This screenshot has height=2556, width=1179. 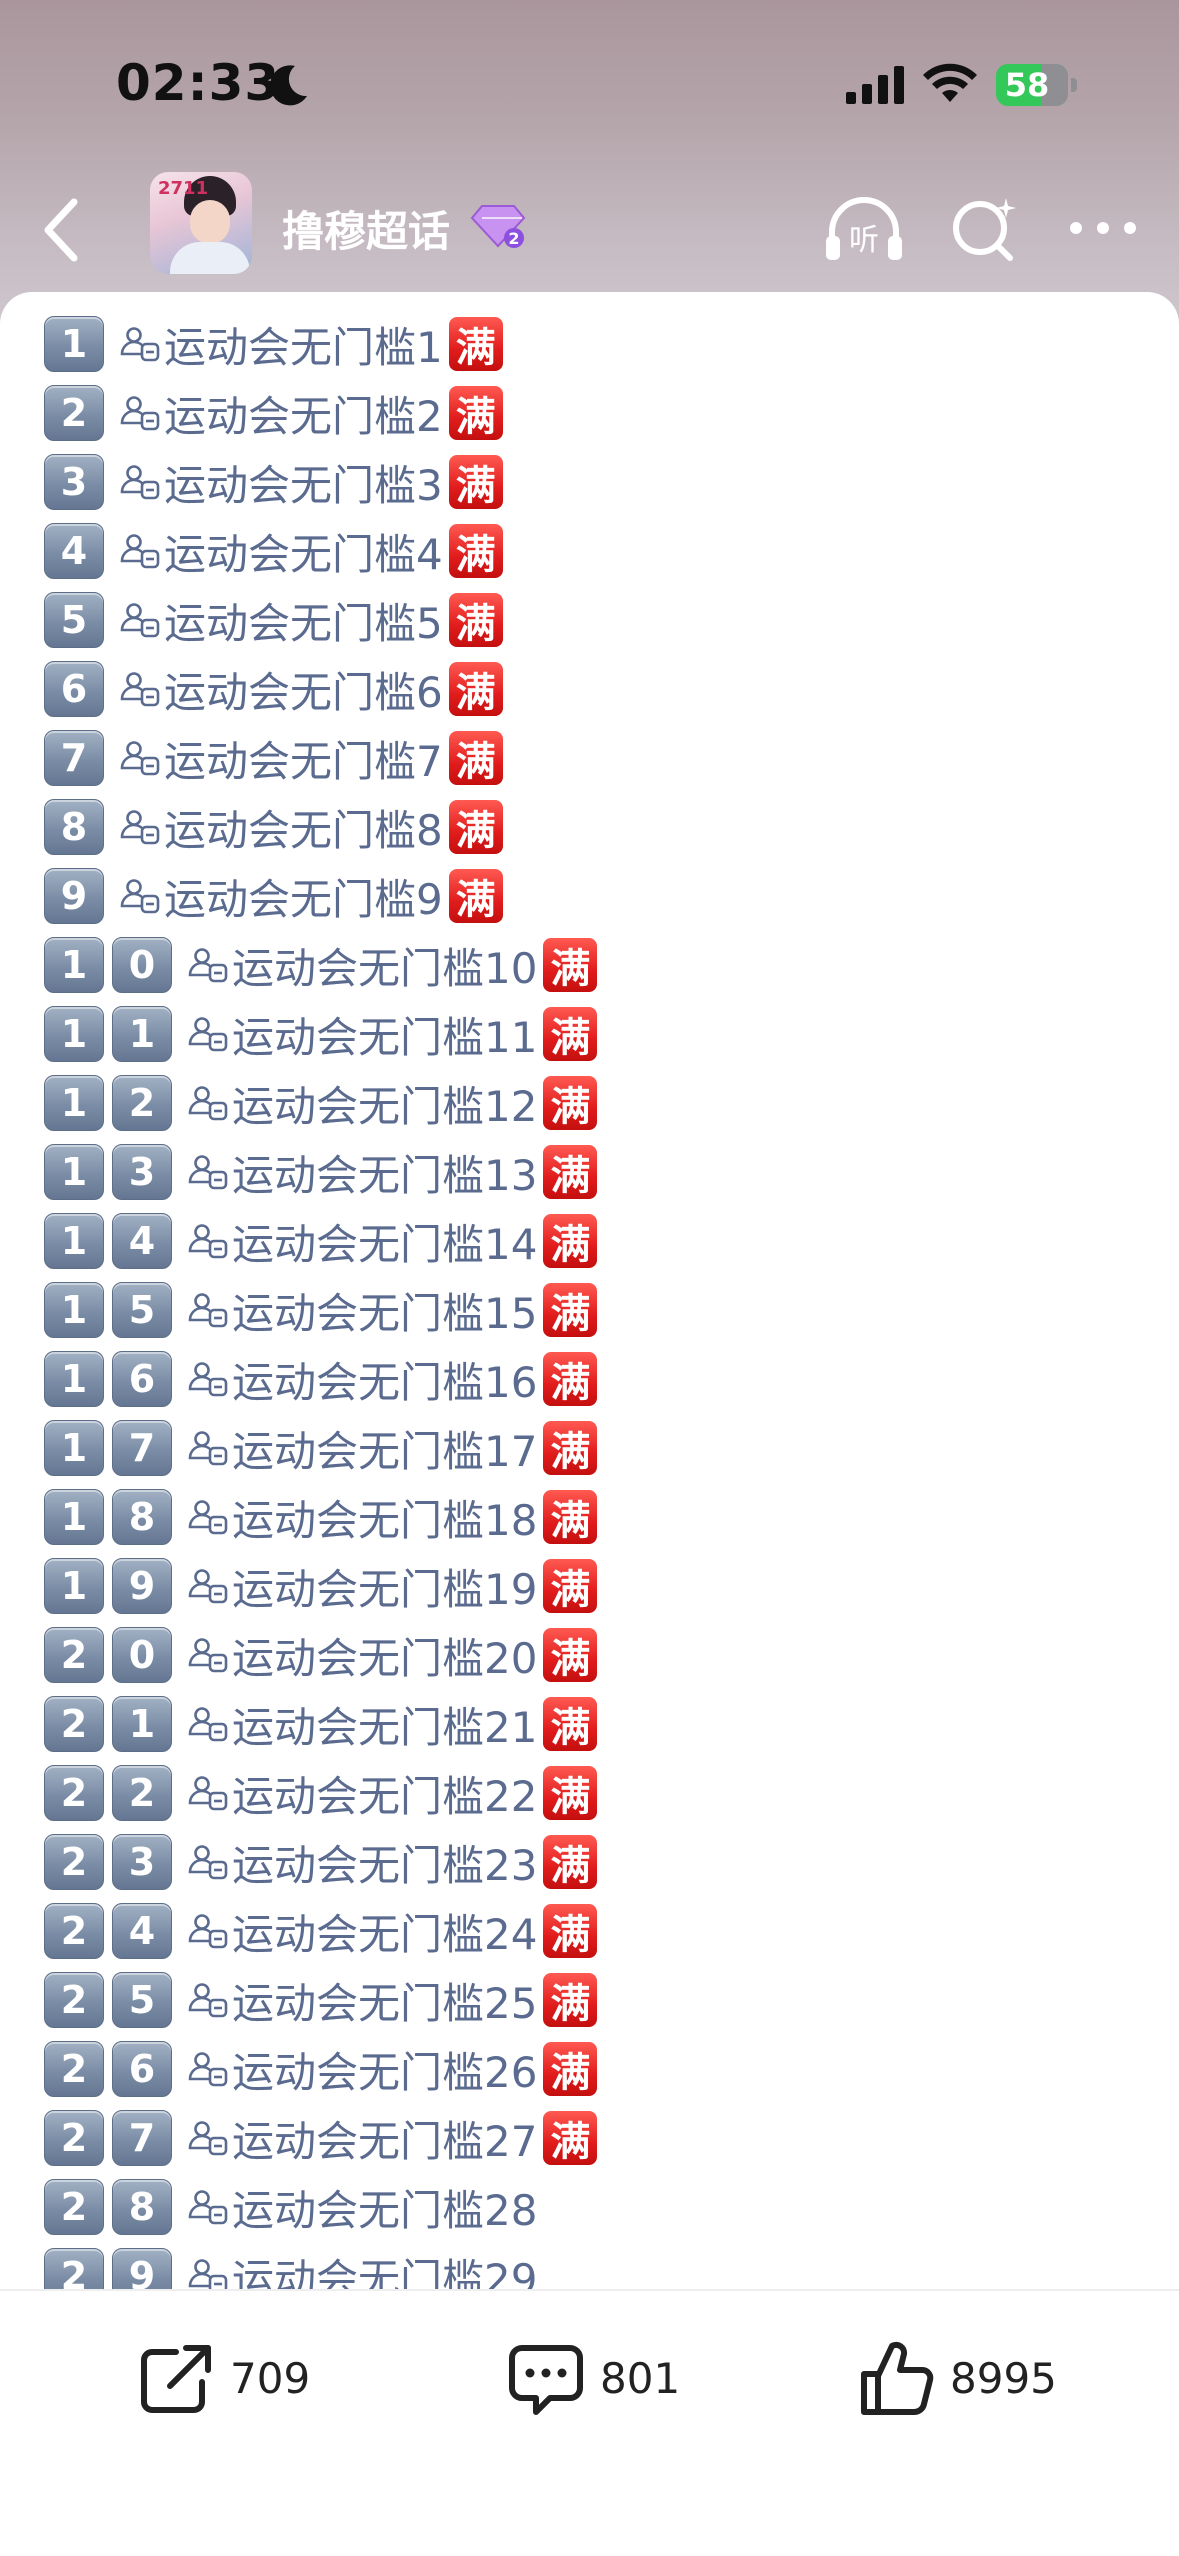 I want to click on list-item: 2 2 运动会无门槛22 满, so click(x=322, y=1793).